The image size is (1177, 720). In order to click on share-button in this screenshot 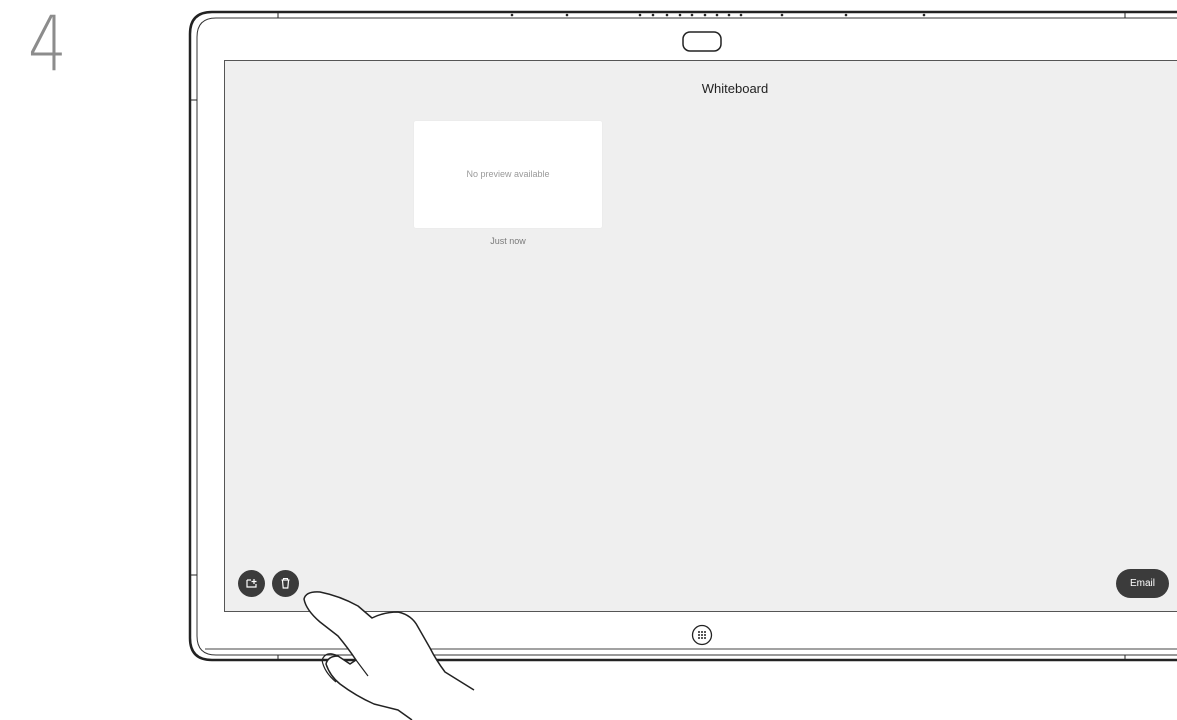, I will do `click(251, 583)`.